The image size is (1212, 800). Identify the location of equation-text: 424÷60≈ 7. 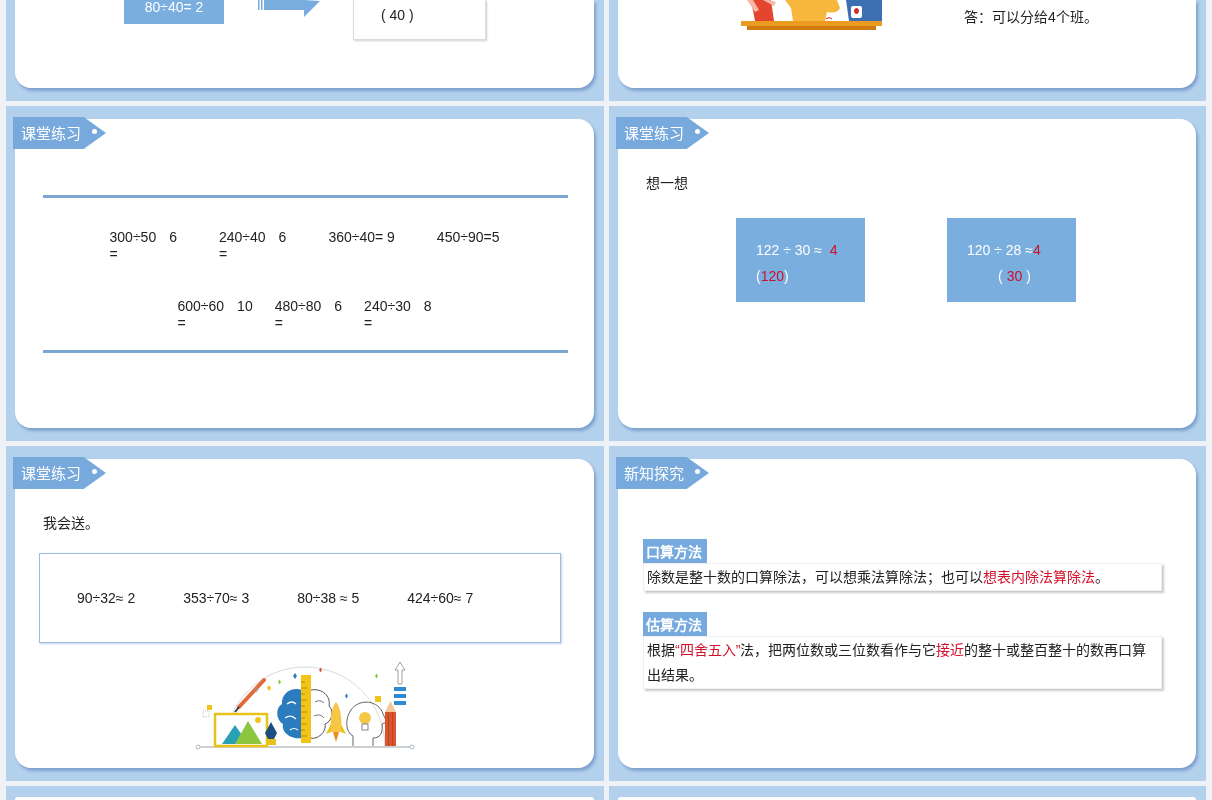
(440, 598).